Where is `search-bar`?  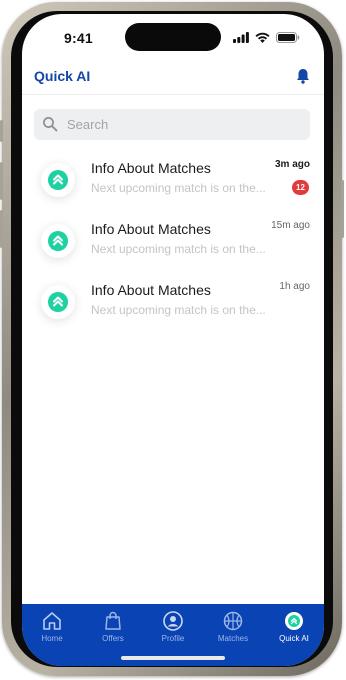 search-bar is located at coordinates (172, 124).